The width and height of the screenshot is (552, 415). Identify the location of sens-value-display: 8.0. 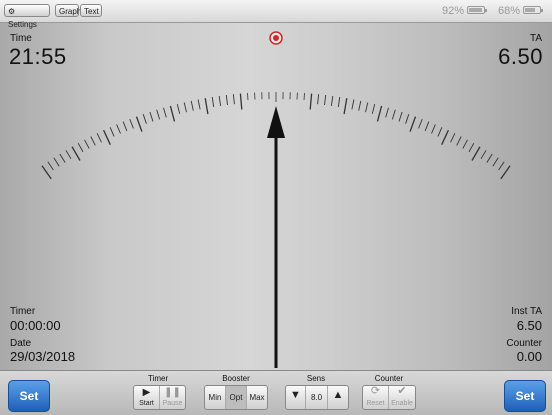
(317, 397).